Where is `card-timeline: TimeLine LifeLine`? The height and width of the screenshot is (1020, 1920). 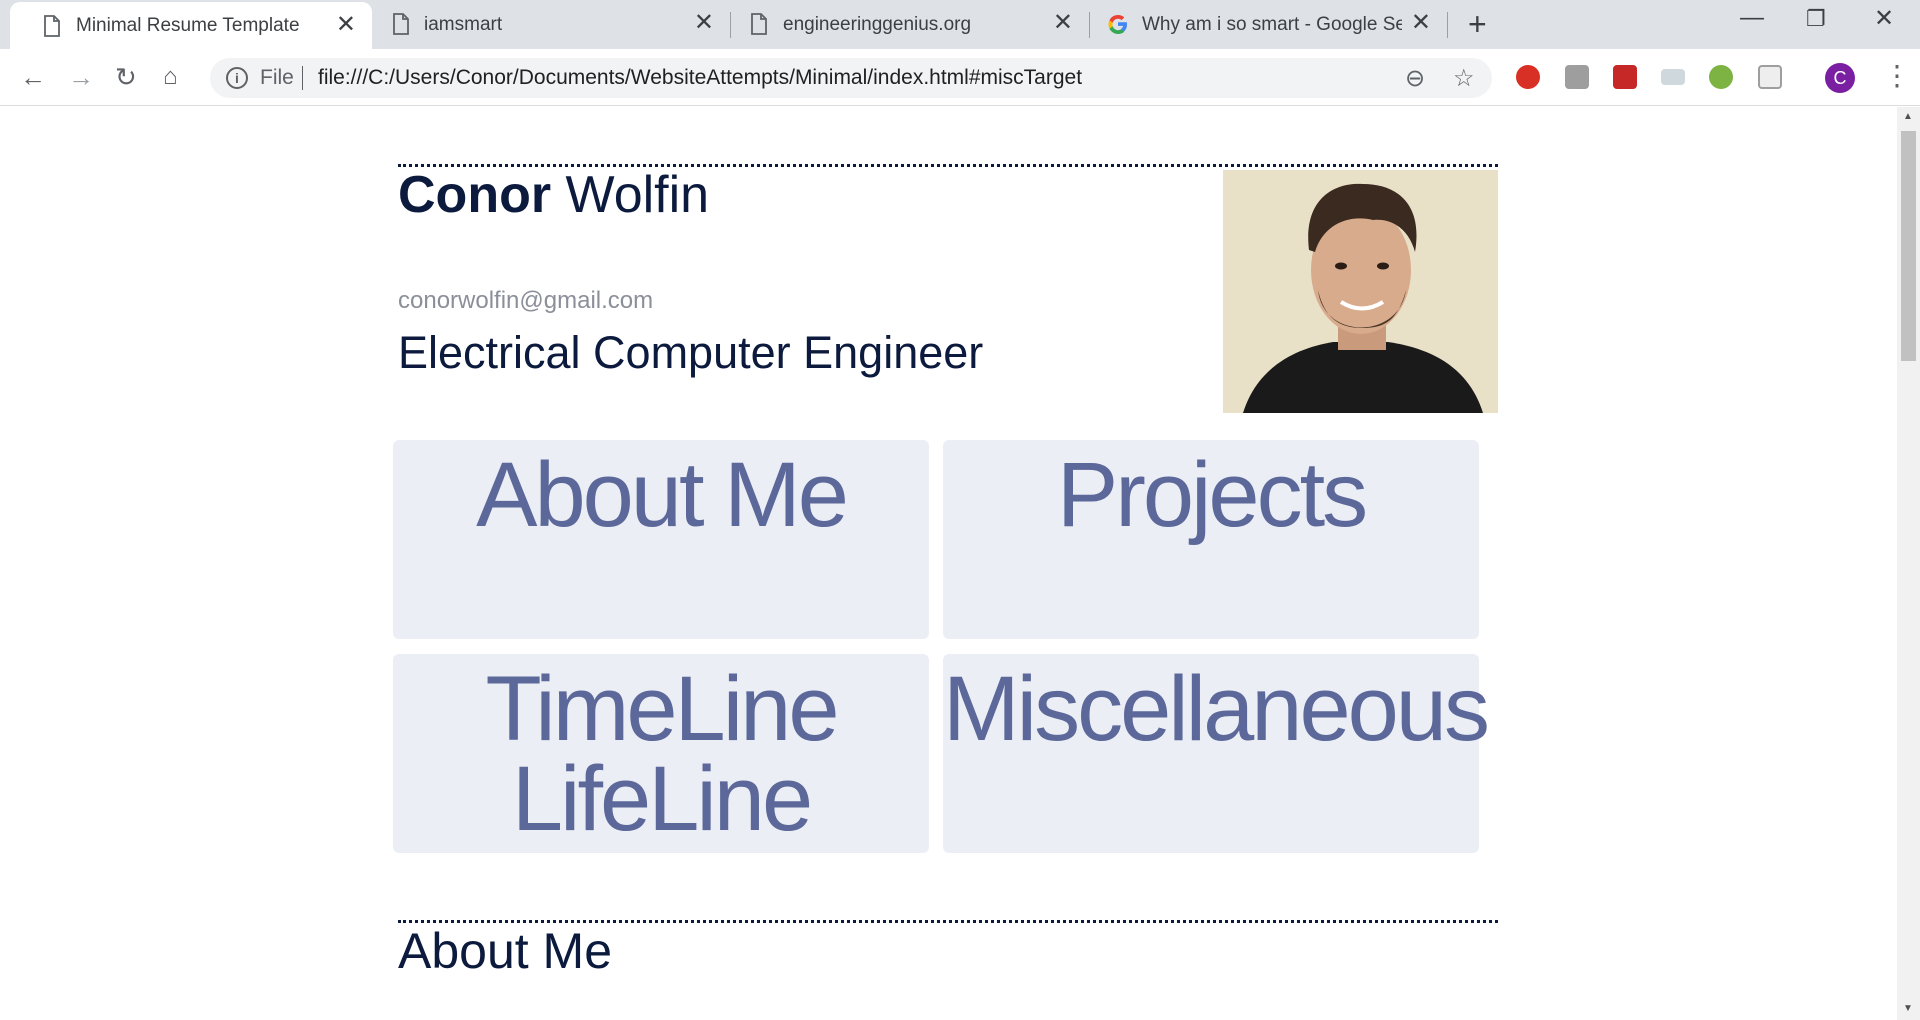 card-timeline: TimeLine LifeLine is located at coordinates (661, 753).